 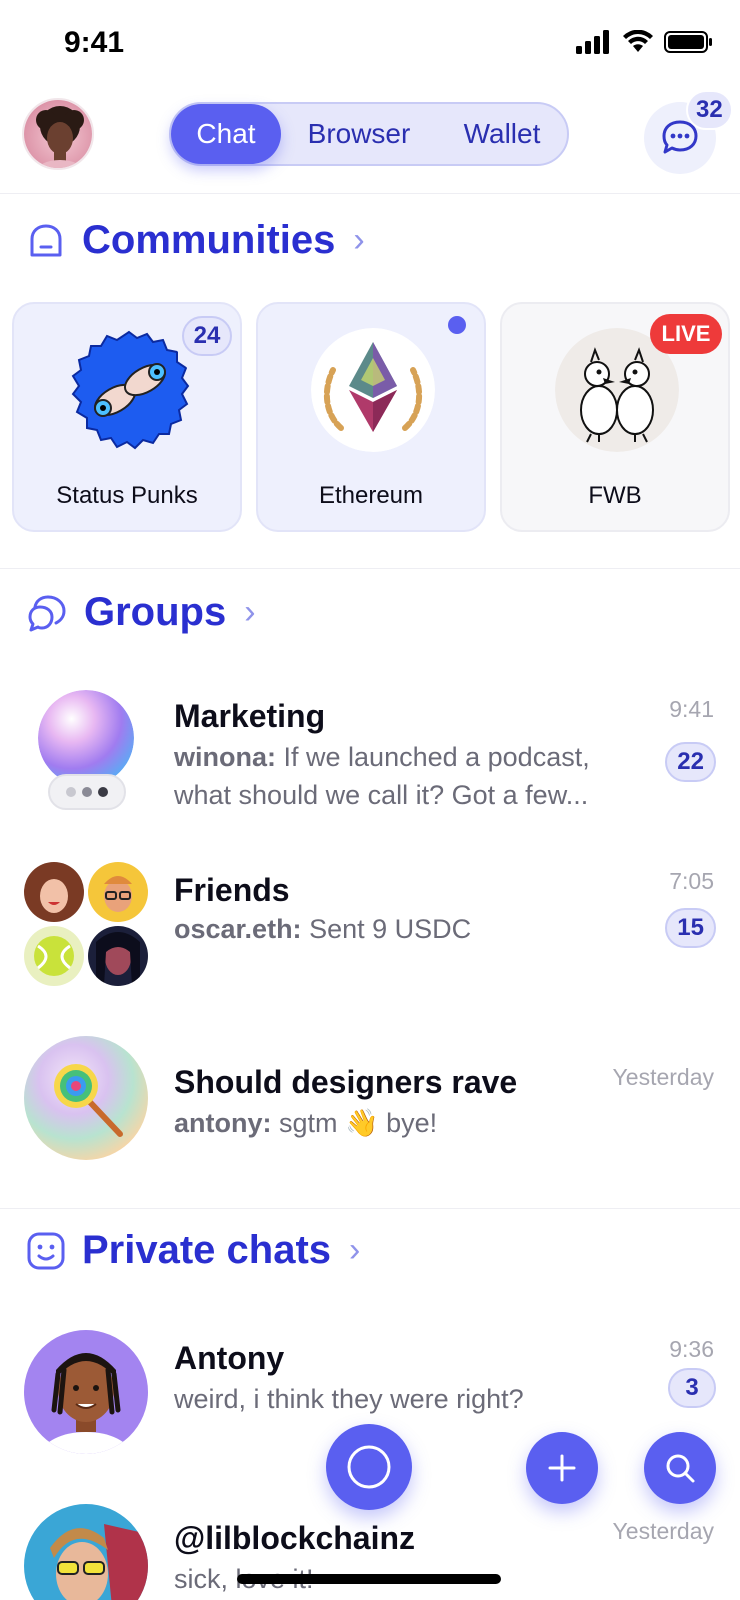 I want to click on unread-count-badge: 22, so click(x=690, y=762).